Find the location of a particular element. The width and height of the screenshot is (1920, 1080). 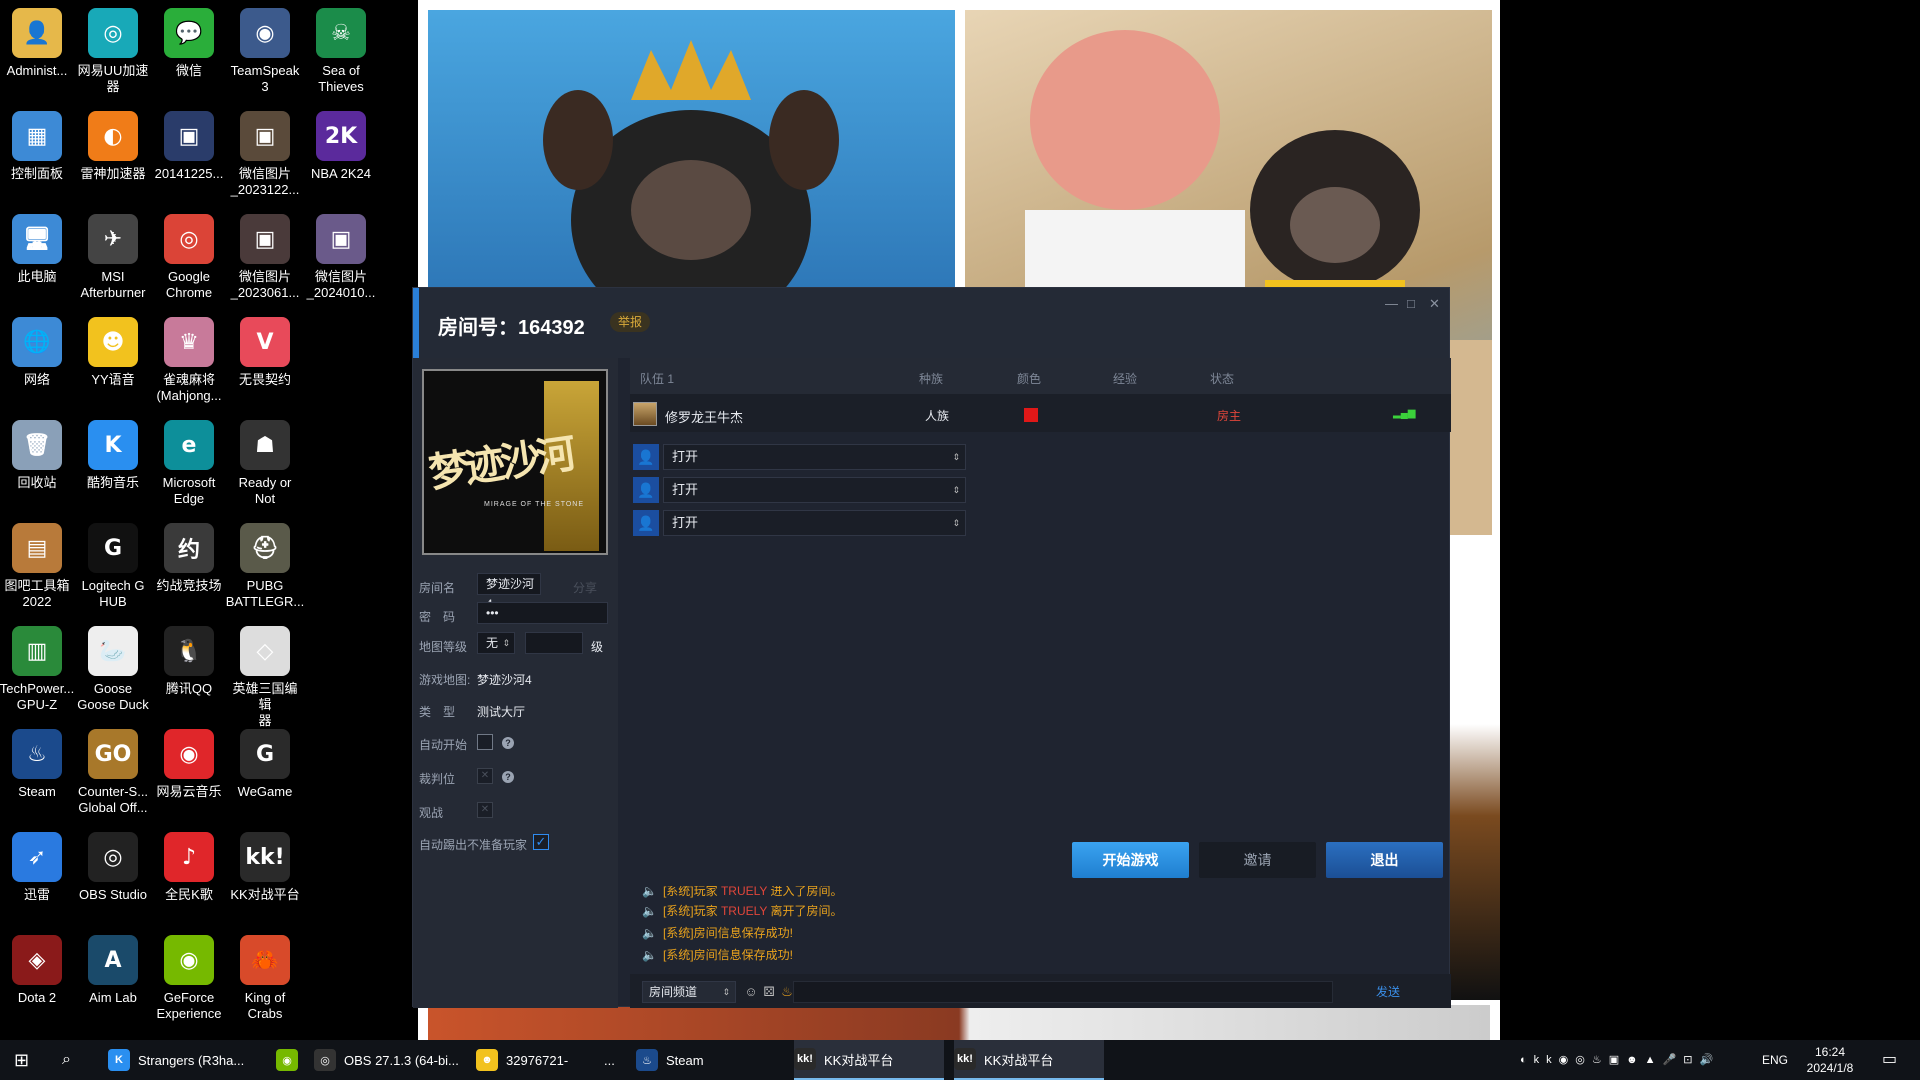

desktop-icon: 🌐 网络 is located at coordinates (37, 352).